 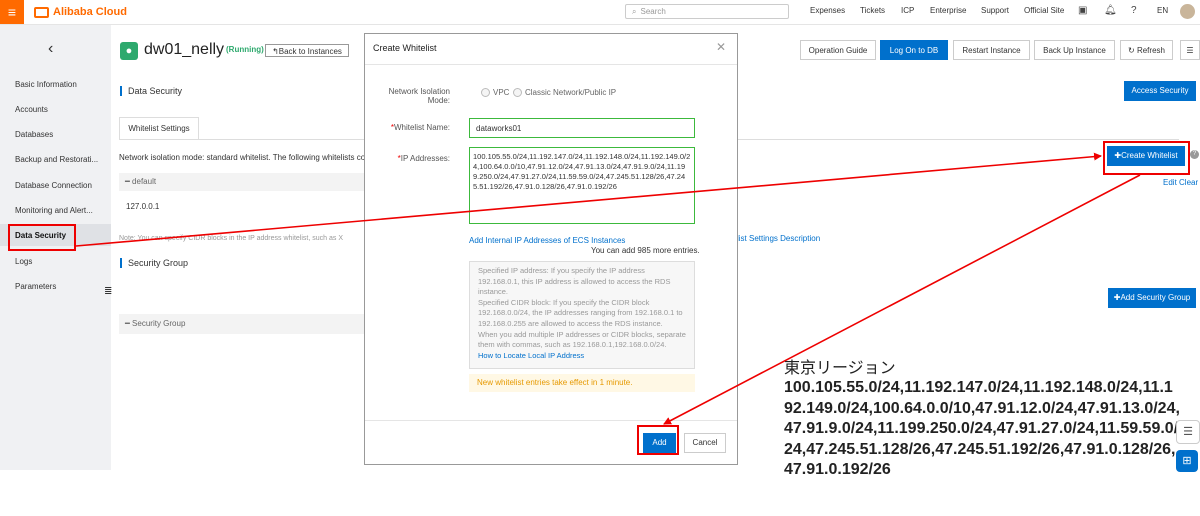 I want to click on chat-icon: ☰, so click(x=1188, y=432).